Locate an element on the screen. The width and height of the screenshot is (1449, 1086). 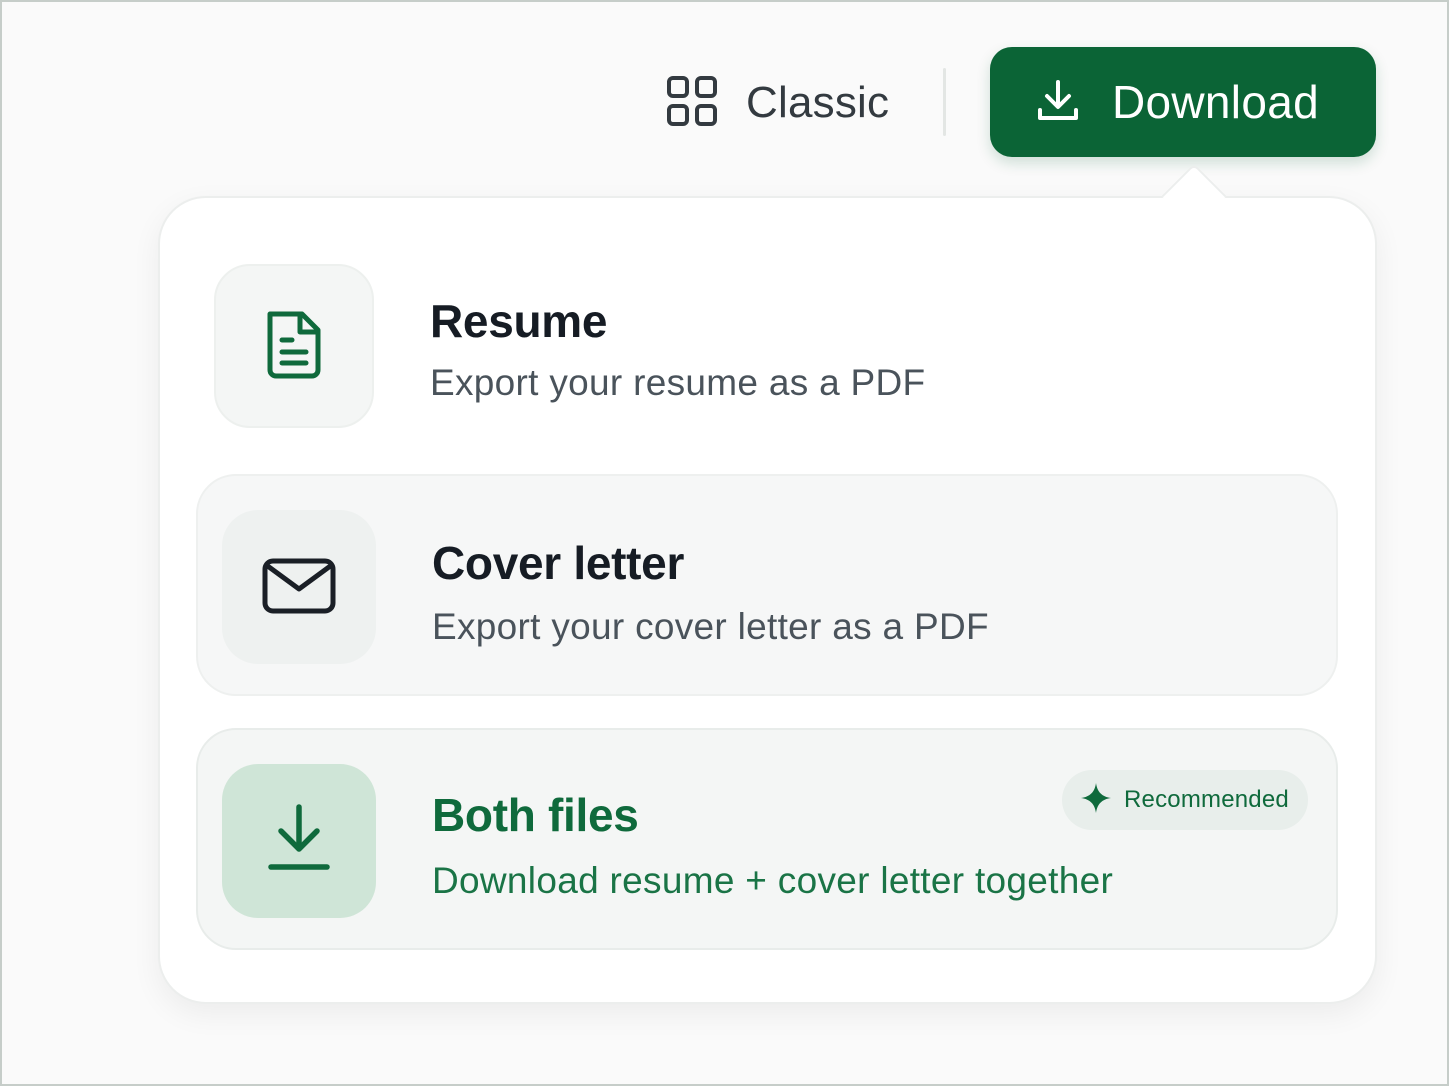
option-description: Export your resume as a PDF is located at coordinates (678, 382).